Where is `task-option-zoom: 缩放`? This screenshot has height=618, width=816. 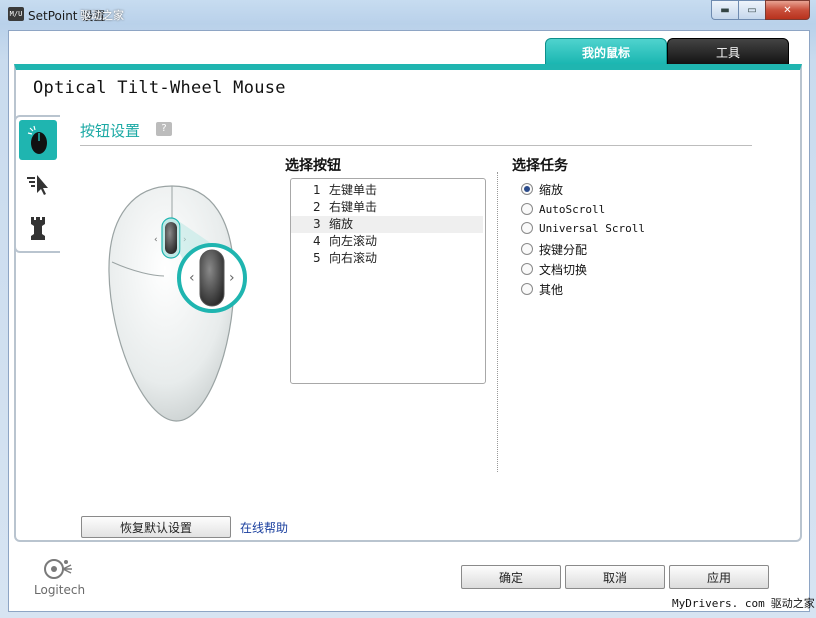 task-option-zoom: 缩放 is located at coordinates (542, 189).